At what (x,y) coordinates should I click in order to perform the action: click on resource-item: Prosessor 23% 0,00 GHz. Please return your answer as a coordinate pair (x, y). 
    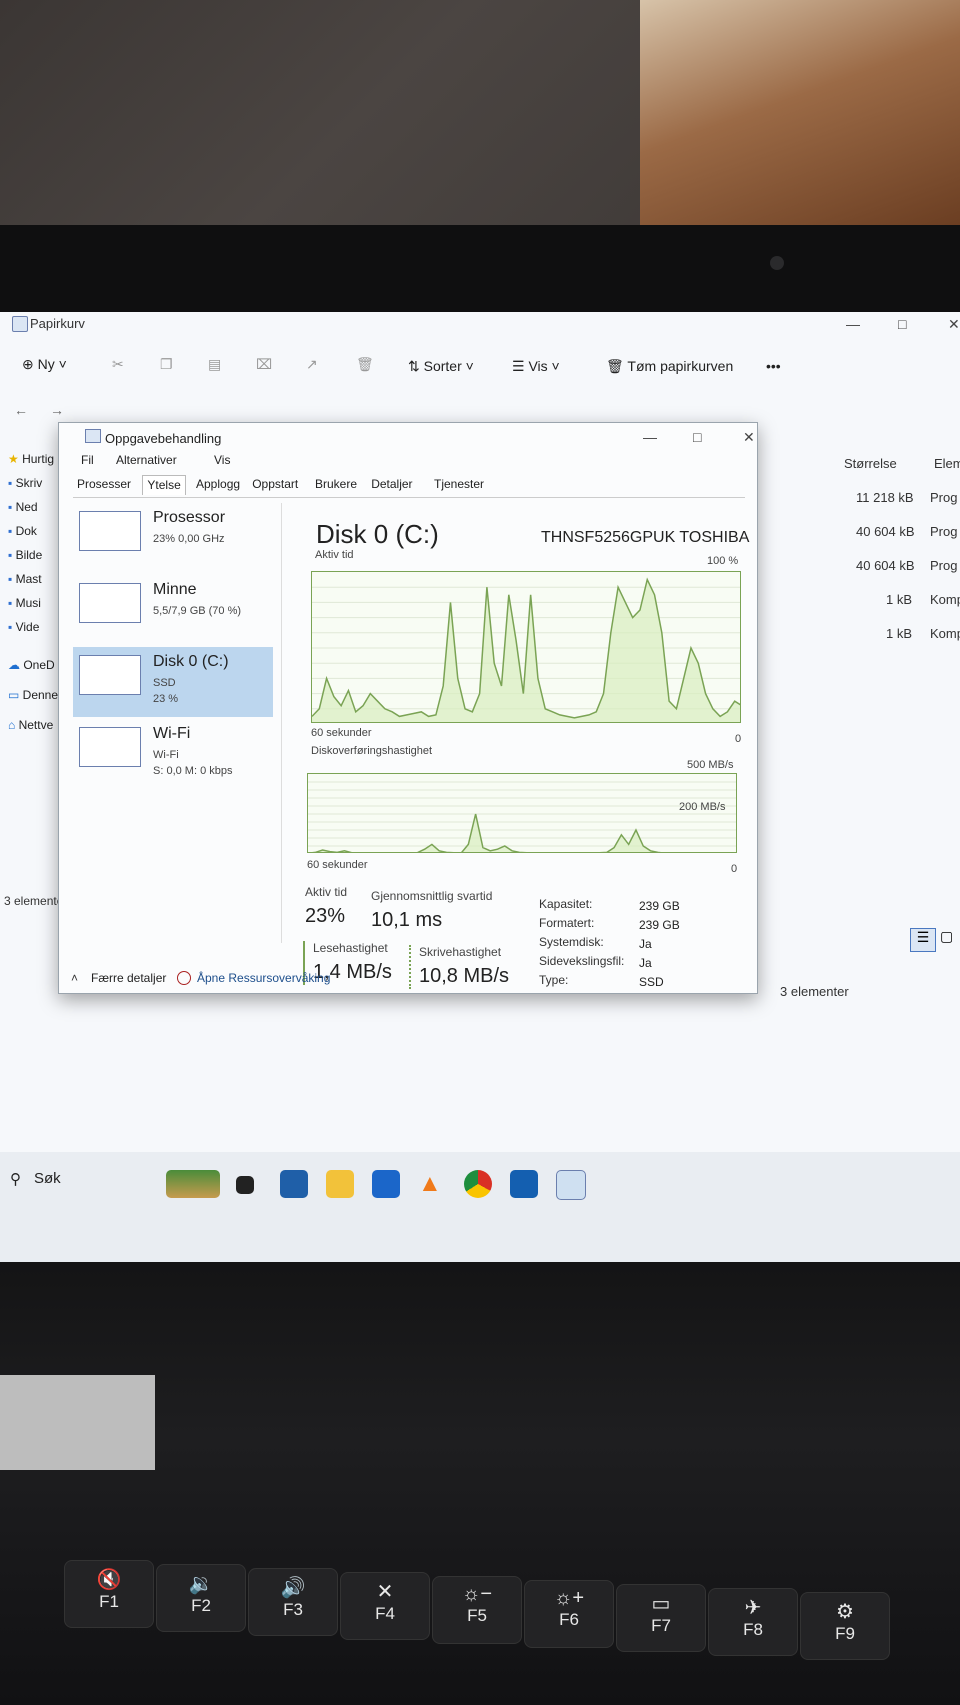
    Looking at the image, I should click on (173, 538).